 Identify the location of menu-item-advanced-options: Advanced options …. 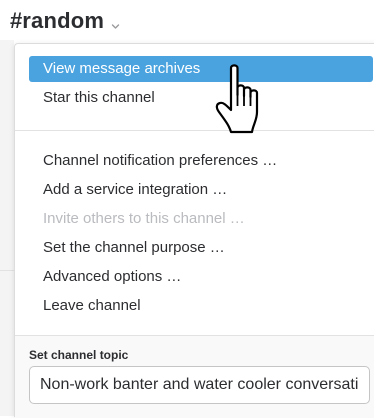
(201, 277).